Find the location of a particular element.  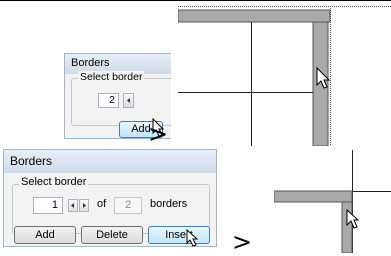

delete-button: Delete is located at coordinates (112, 235).